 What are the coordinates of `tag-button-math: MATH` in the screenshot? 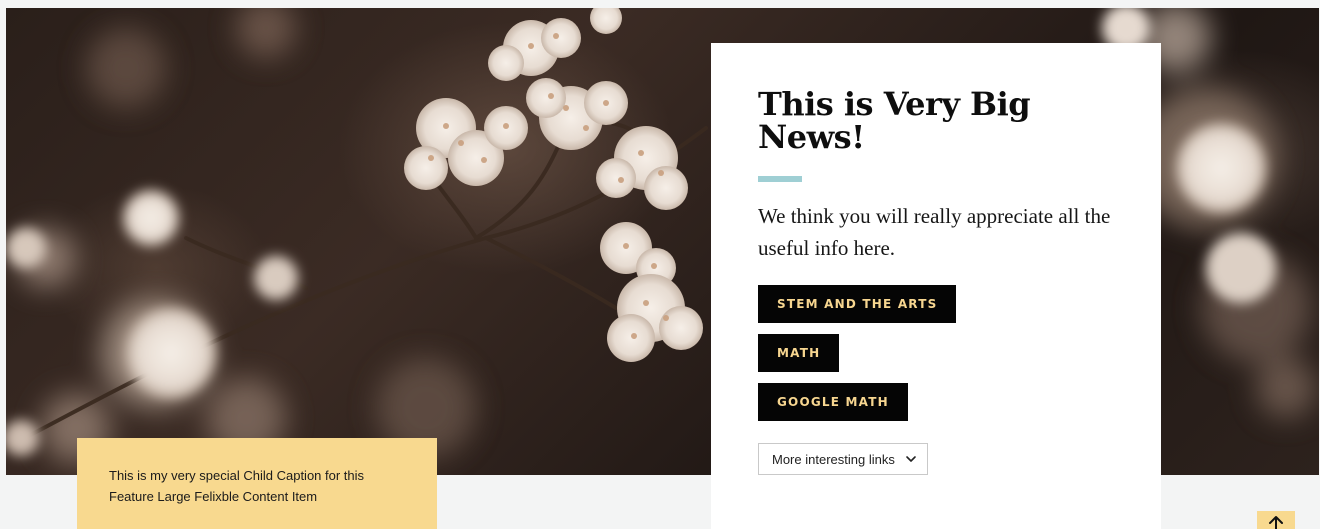 It's located at (799, 353).